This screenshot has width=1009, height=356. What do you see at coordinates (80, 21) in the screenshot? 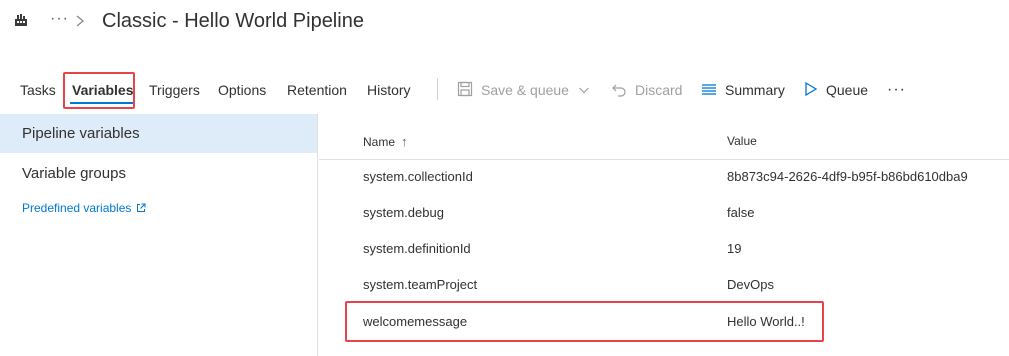
I see `chevron-right-icon` at bounding box center [80, 21].